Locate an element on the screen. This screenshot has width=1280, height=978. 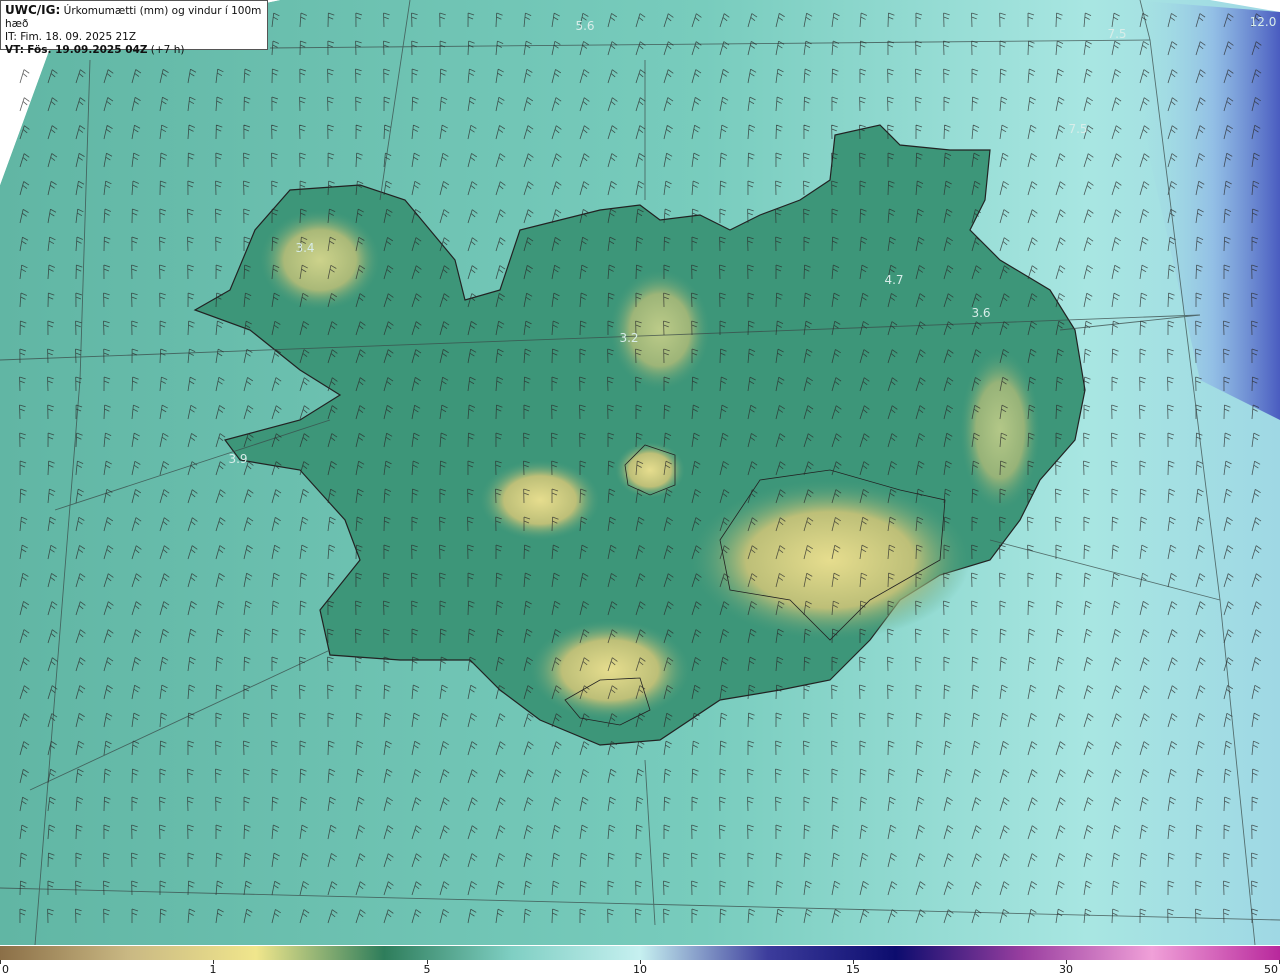
valid-time-line: VT: Fös. 19.09.2025 04Z (+7 h) is located at coordinates (134, 50).